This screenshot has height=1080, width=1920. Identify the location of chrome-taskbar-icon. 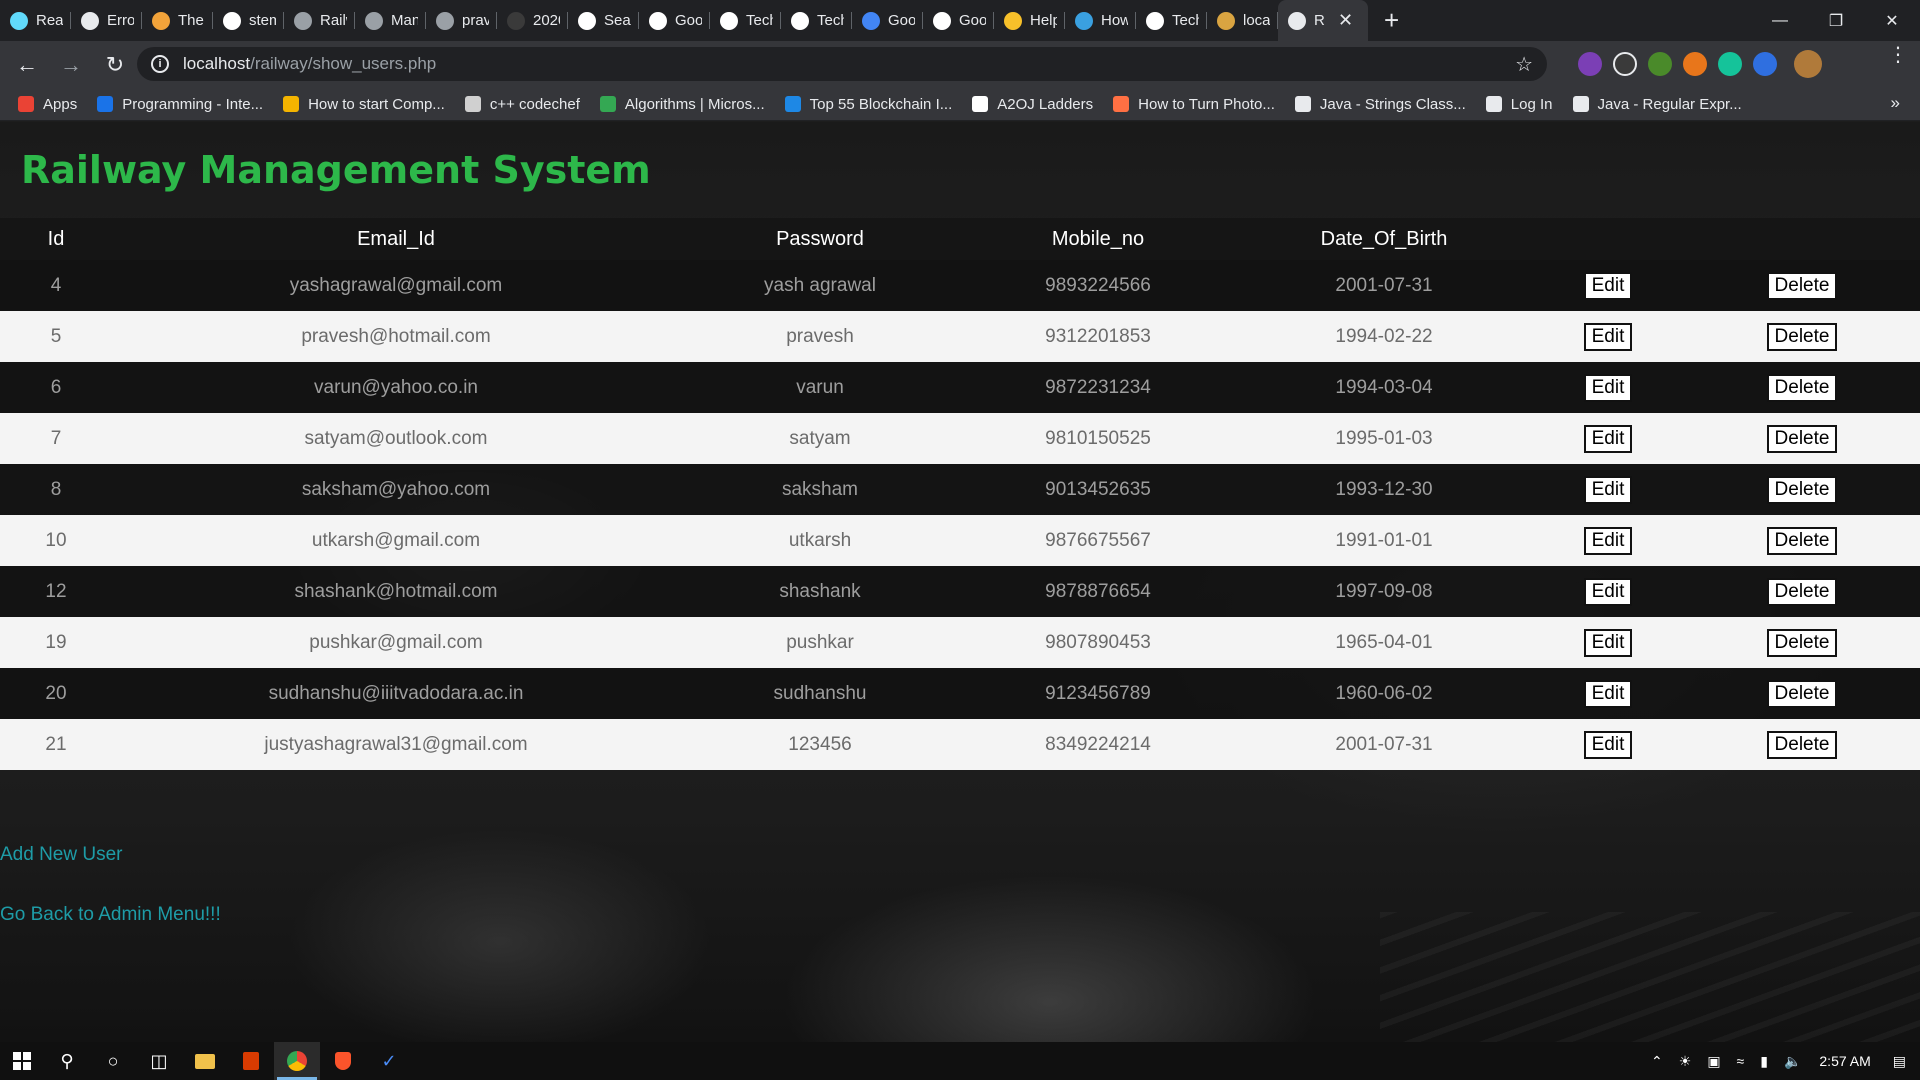
(297, 1061).